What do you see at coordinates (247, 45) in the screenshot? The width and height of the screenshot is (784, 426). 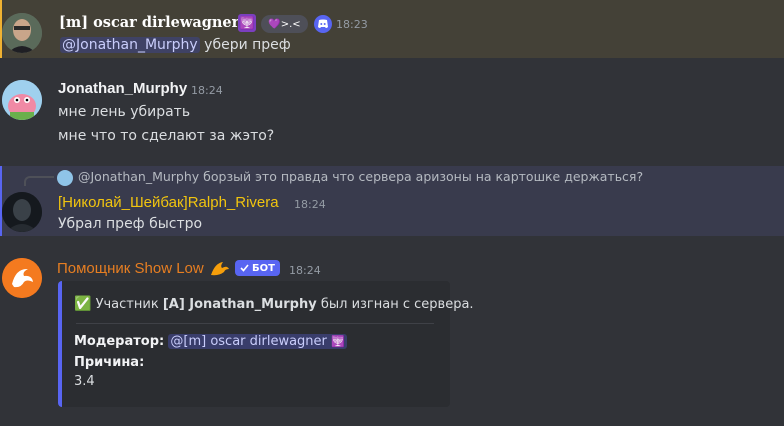 I see `message-text: убери преф` at bounding box center [247, 45].